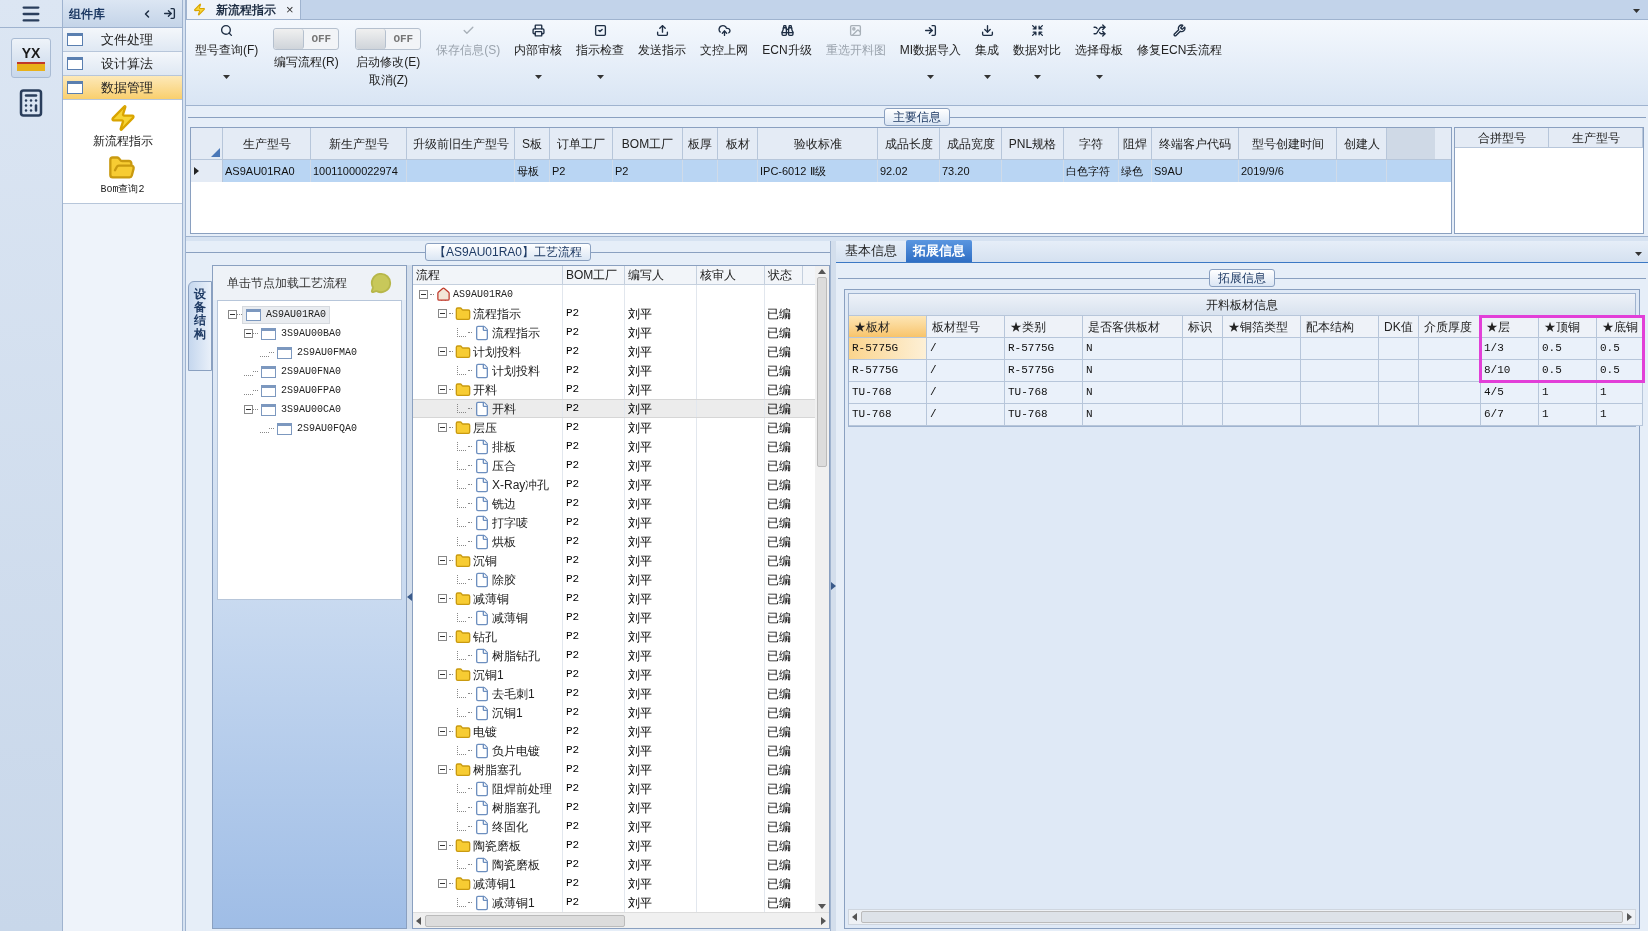 The image size is (1648, 931). What do you see at coordinates (614, 731) in the screenshot?
I see `tree-row: 电镀 P2 刘平 已编` at bounding box center [614, 731].